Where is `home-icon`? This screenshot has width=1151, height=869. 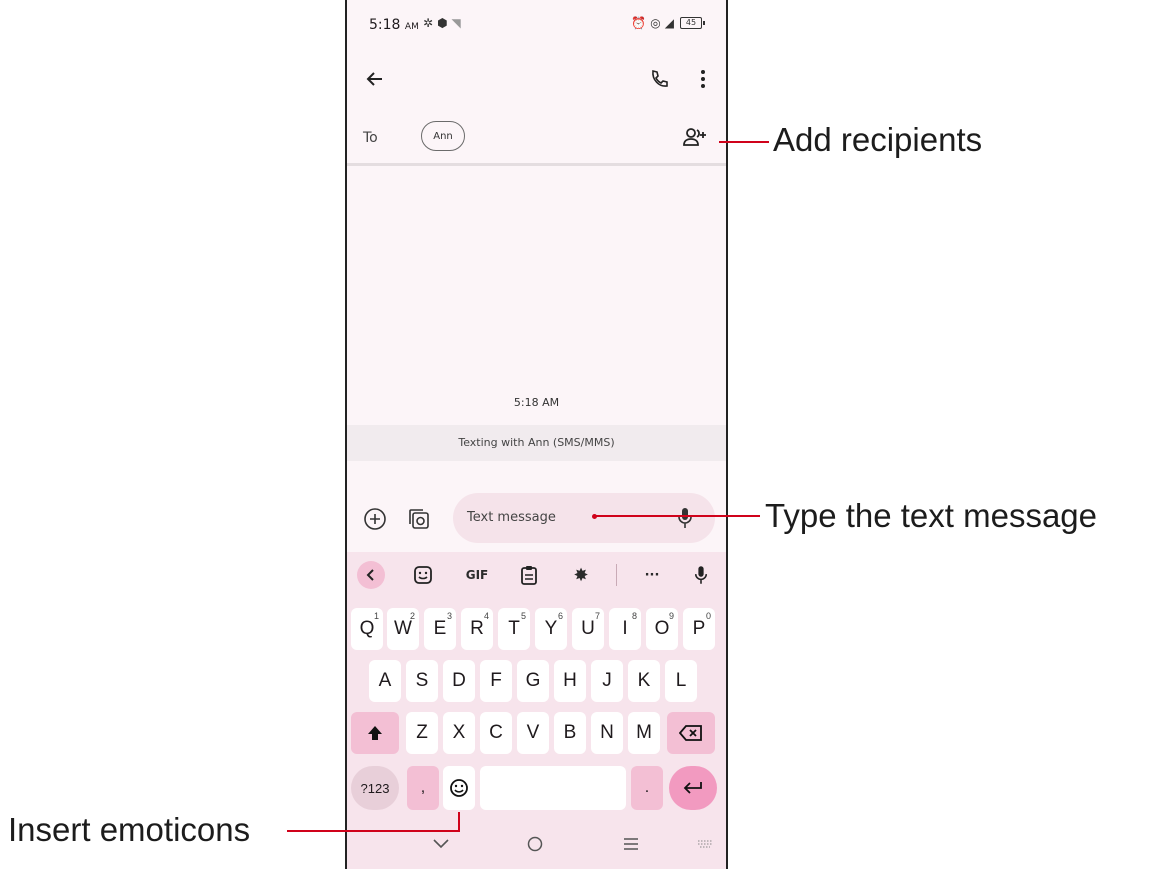
home-icon is located at coordinates (535, 844).